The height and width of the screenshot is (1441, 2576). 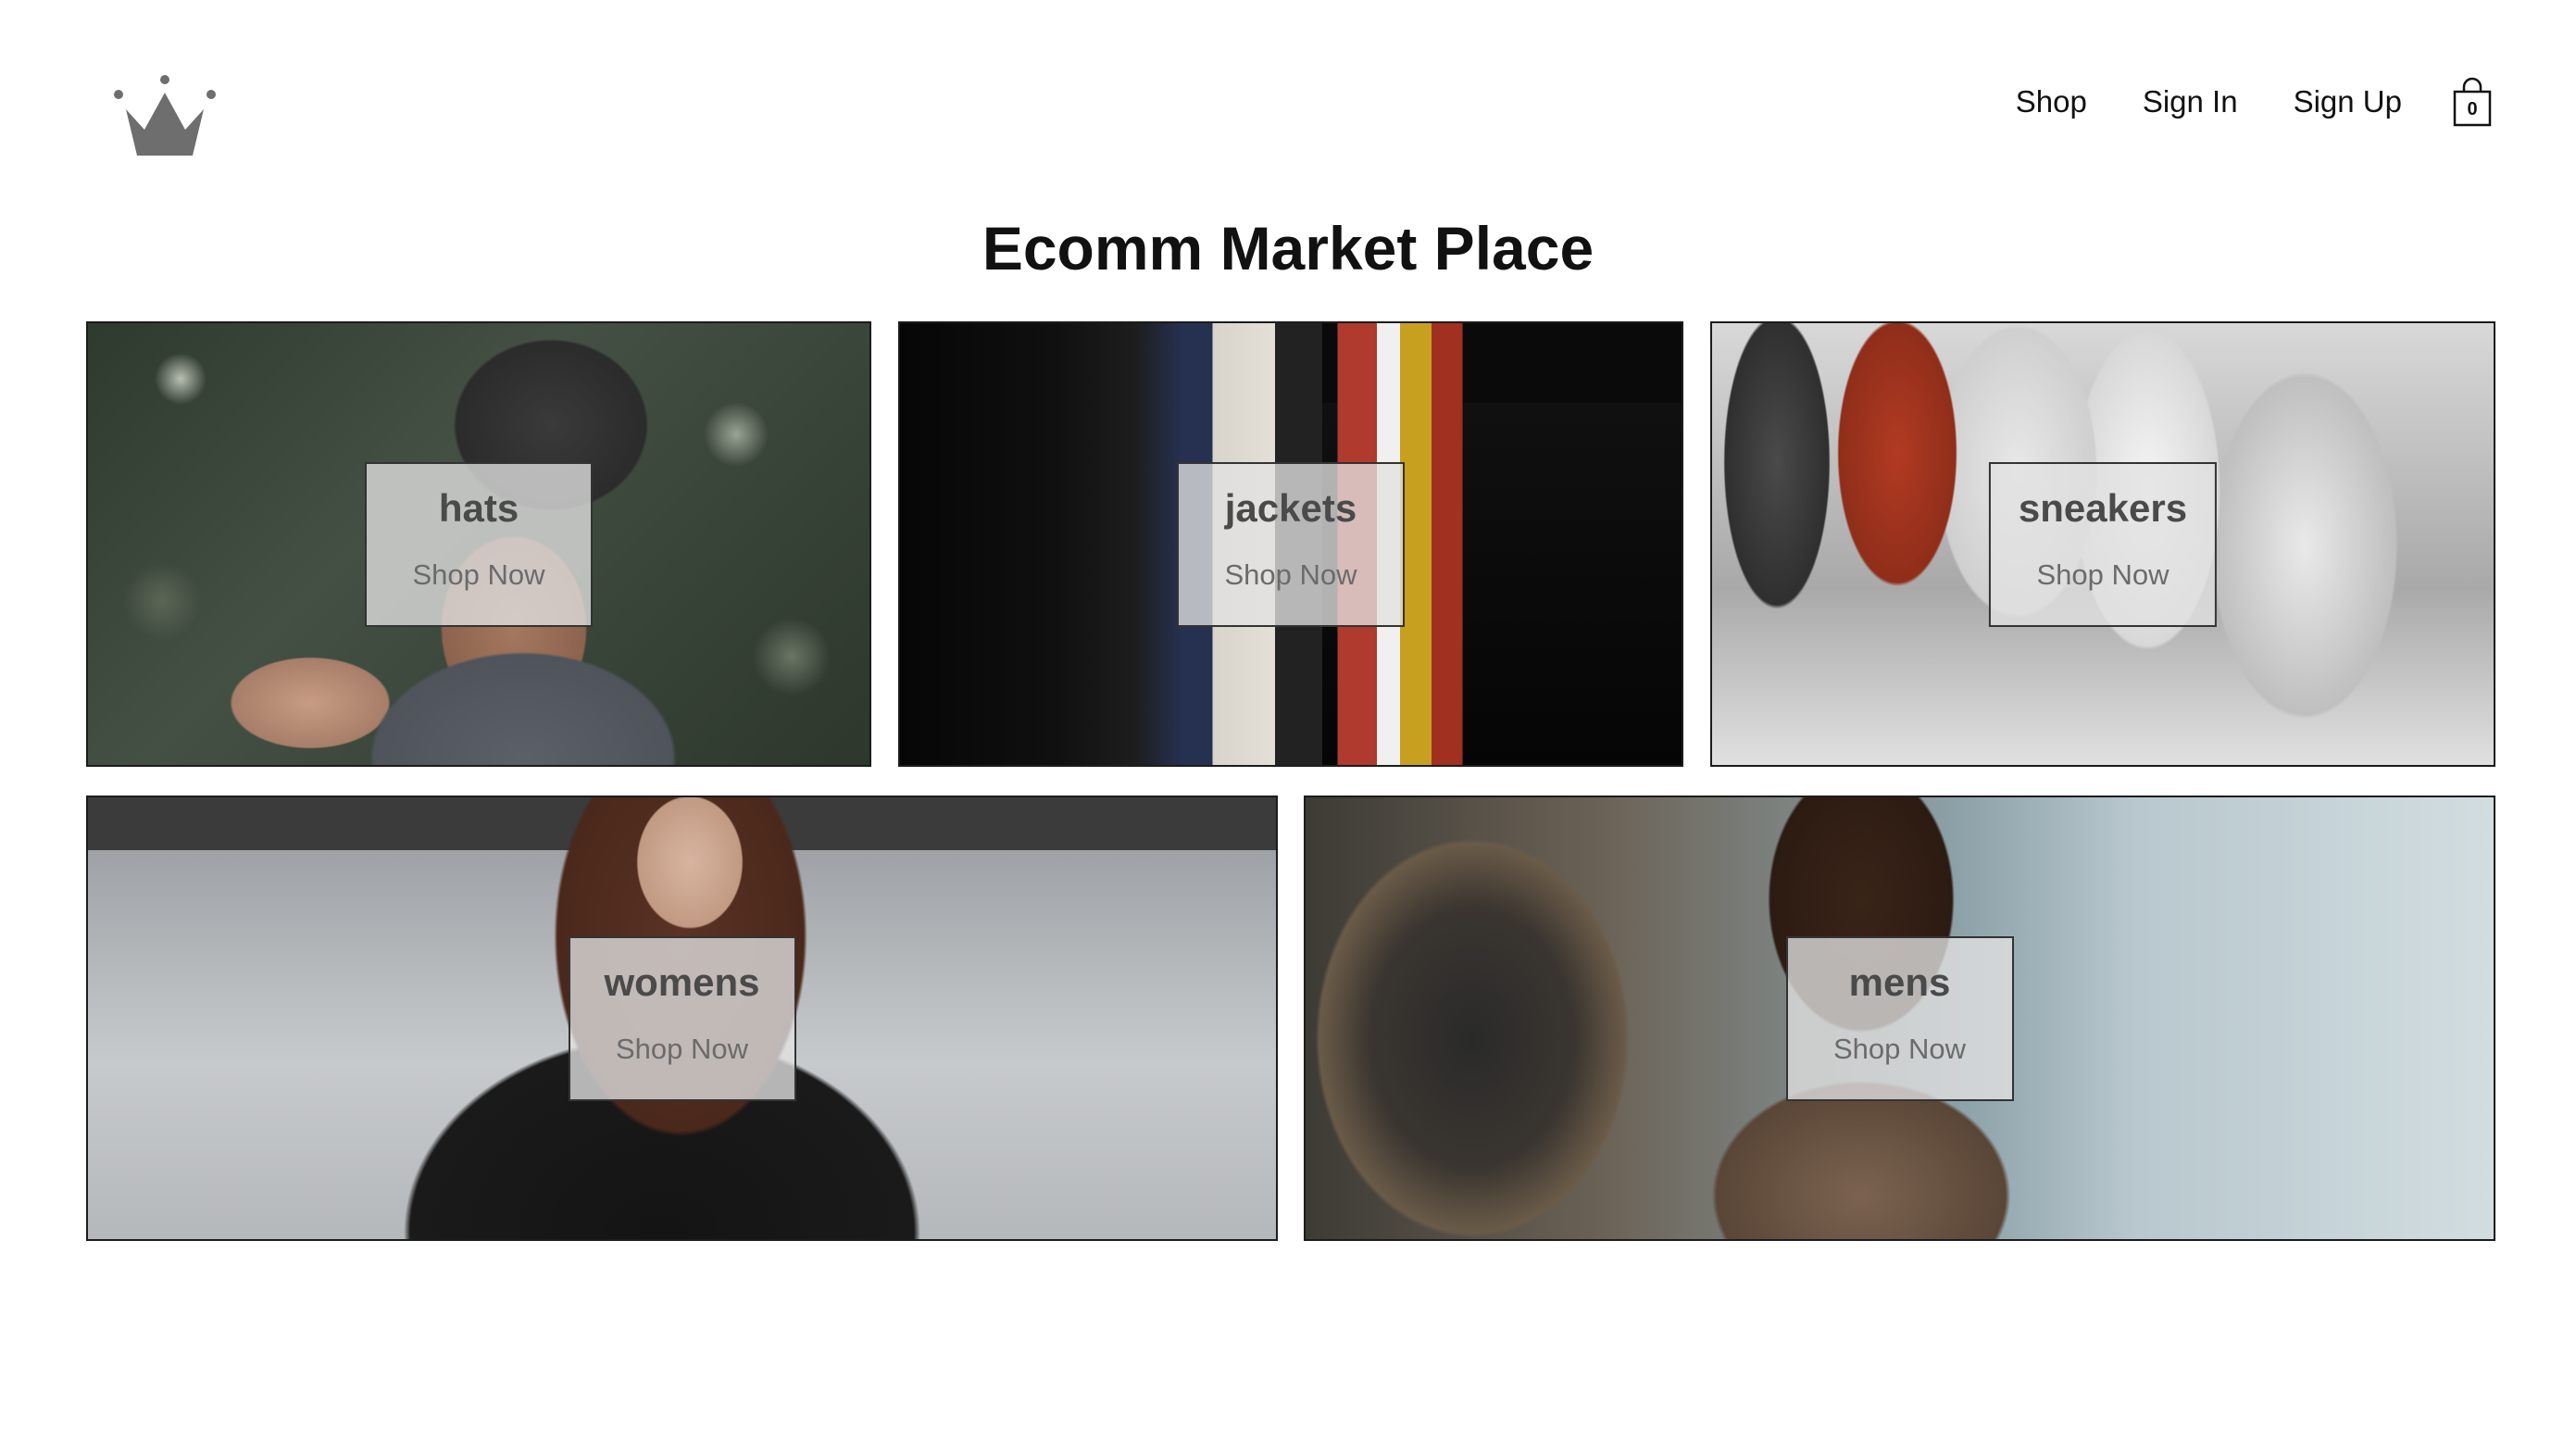 I want to click on category-tile-sneakers: sneakers Shop Now, so click(x=2103, y=544).